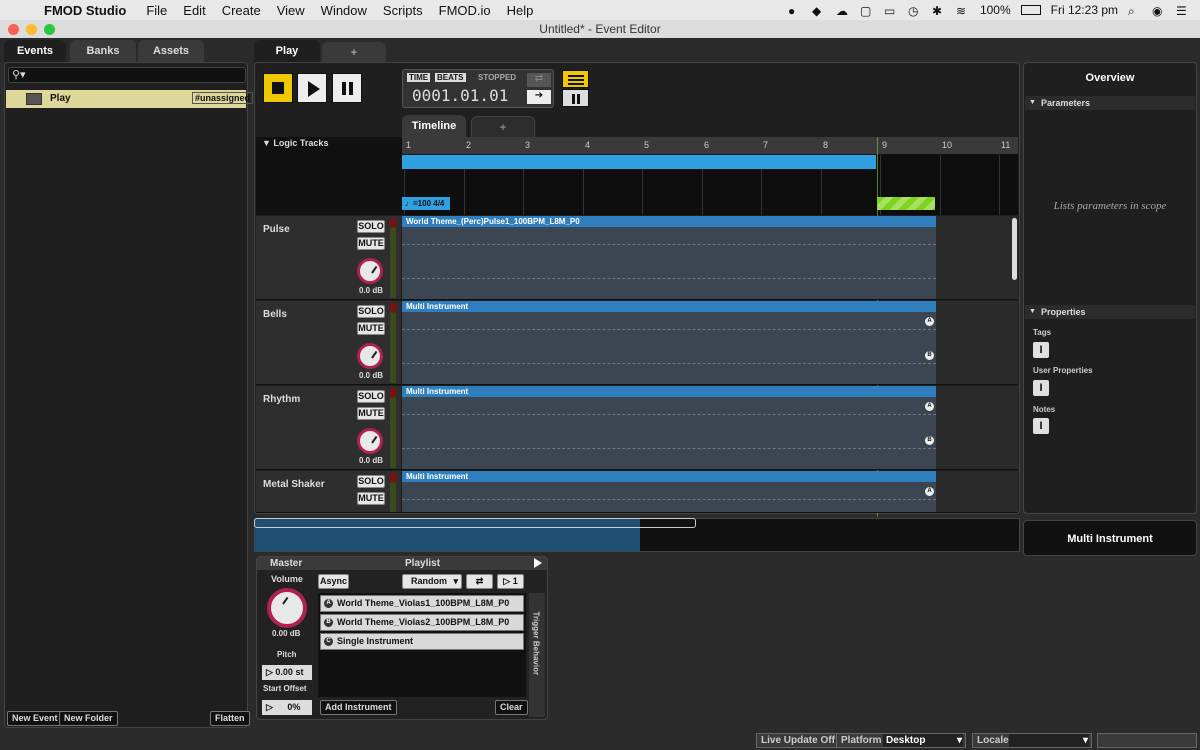 Image resolution: width=1200 pixels, height=750 pixels. I want to click on notification-center-icon: ☰, so click(1183, 11).